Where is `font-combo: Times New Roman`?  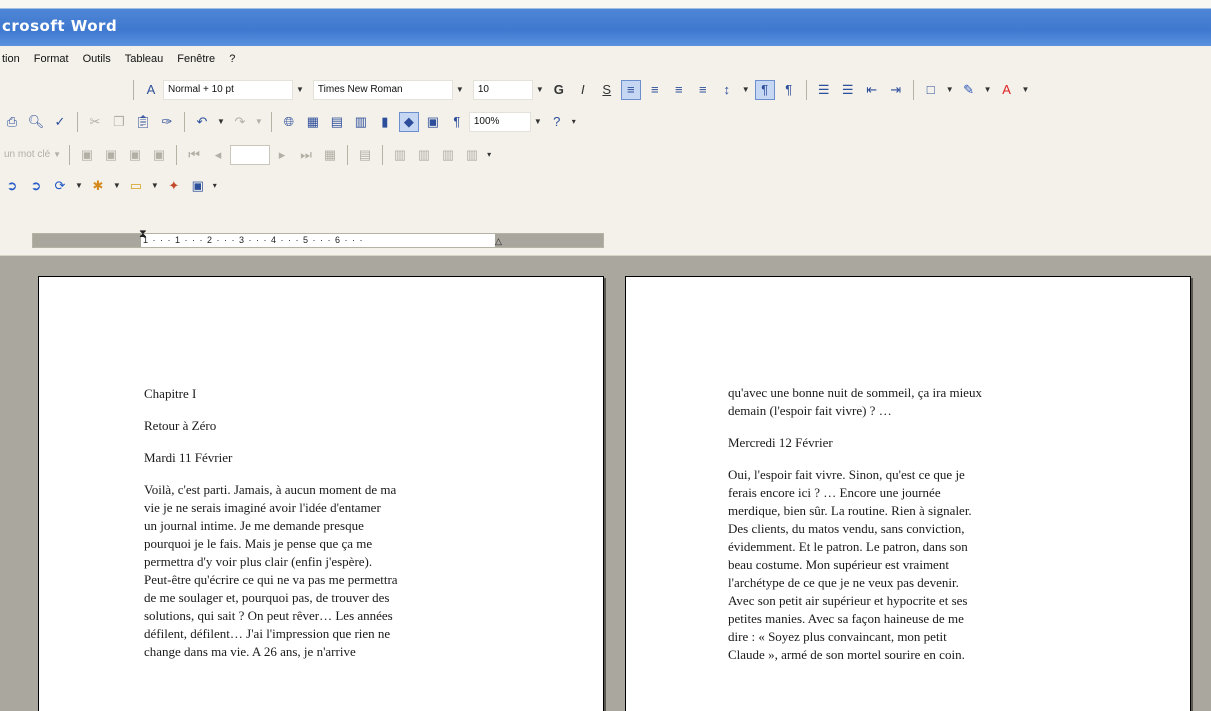 font-combo: Times New Roman is located at coordinates (382, 89).